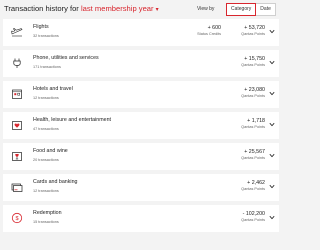  I want to click on transaction-count: 32 transactions, so click(46, 36).